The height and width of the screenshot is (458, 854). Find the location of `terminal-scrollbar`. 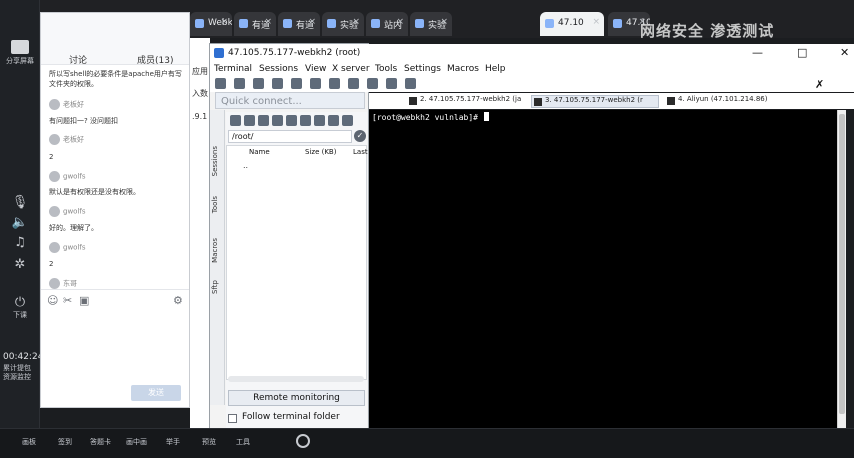

terminal-scrollbar is located at coordinates (841, 269).